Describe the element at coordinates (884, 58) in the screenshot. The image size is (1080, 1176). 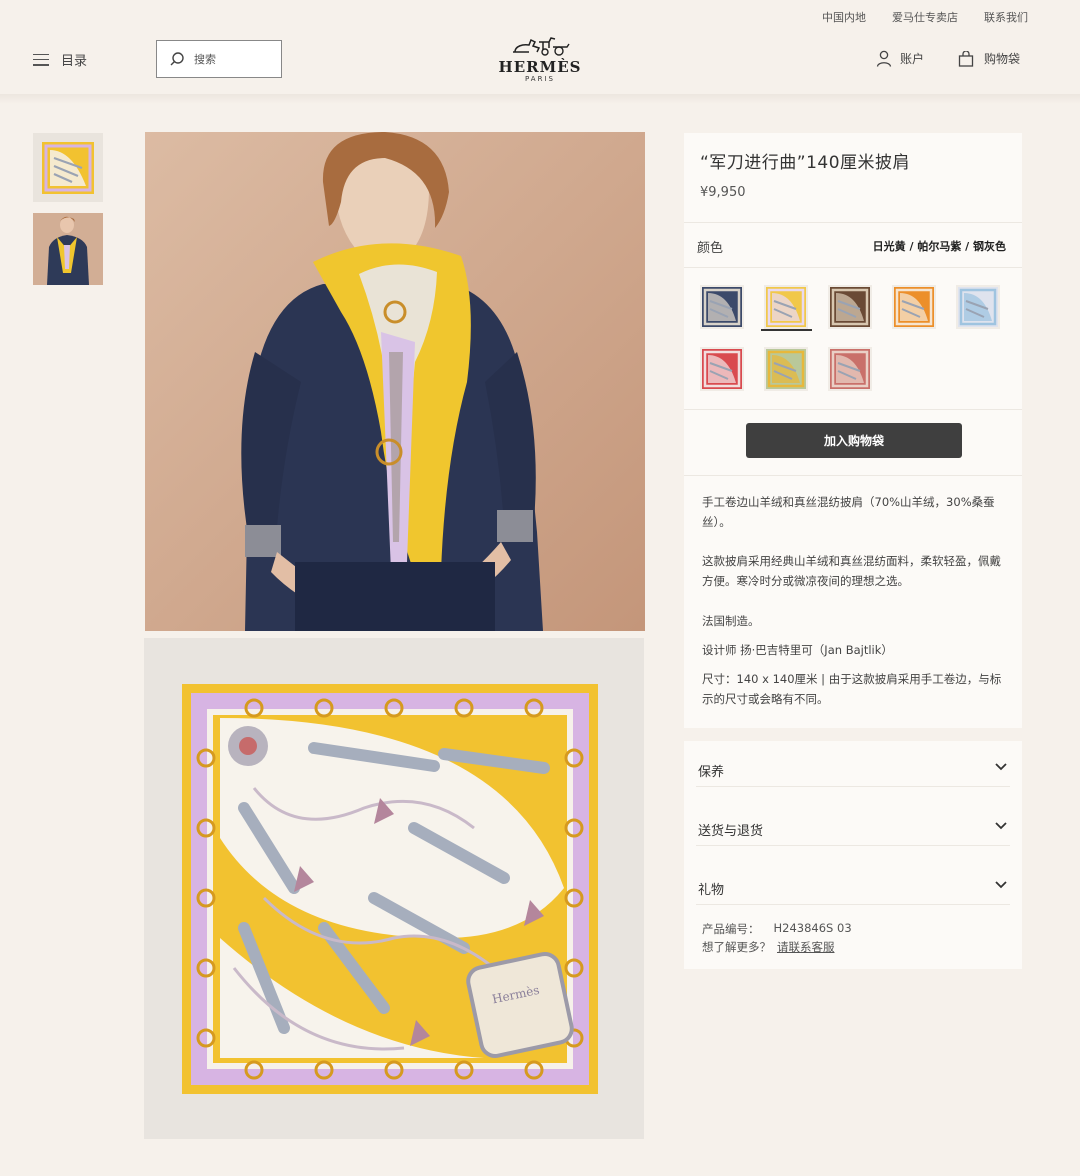
I see `user-icon` at that location.